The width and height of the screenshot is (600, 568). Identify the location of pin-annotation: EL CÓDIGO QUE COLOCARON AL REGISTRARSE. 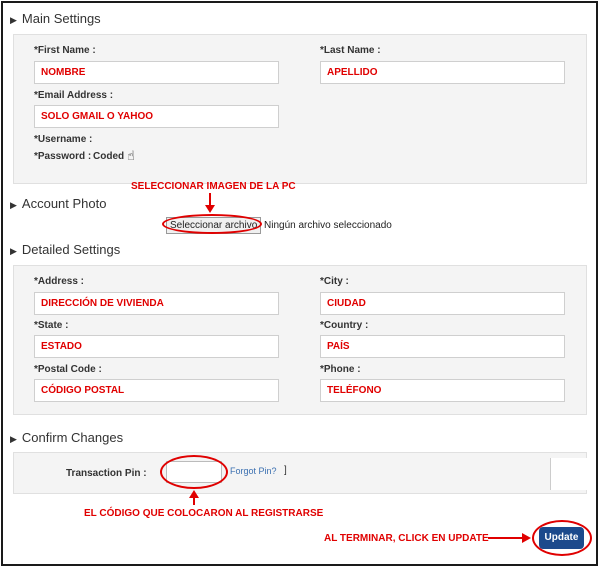
(204, 513).